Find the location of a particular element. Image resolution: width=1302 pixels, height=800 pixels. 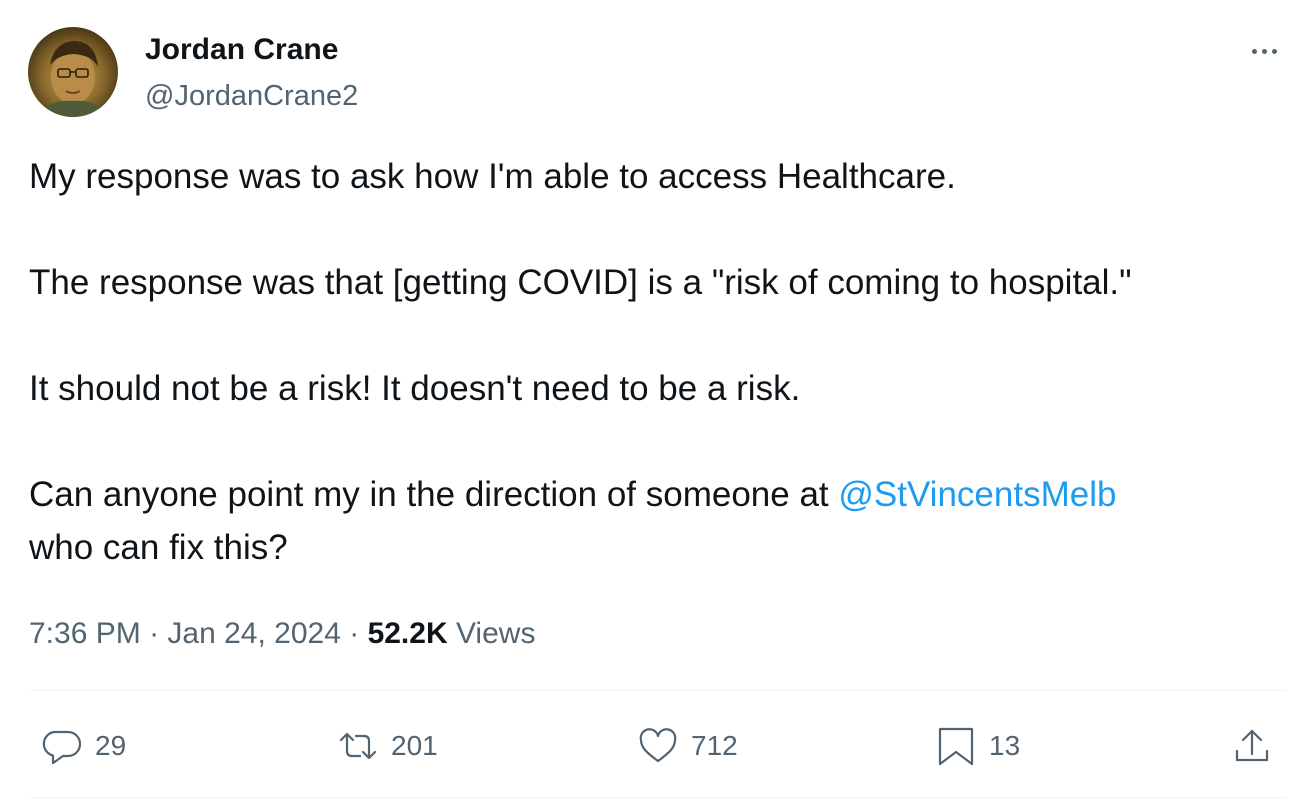

avatar-photo is located at coordinates (73, 79).